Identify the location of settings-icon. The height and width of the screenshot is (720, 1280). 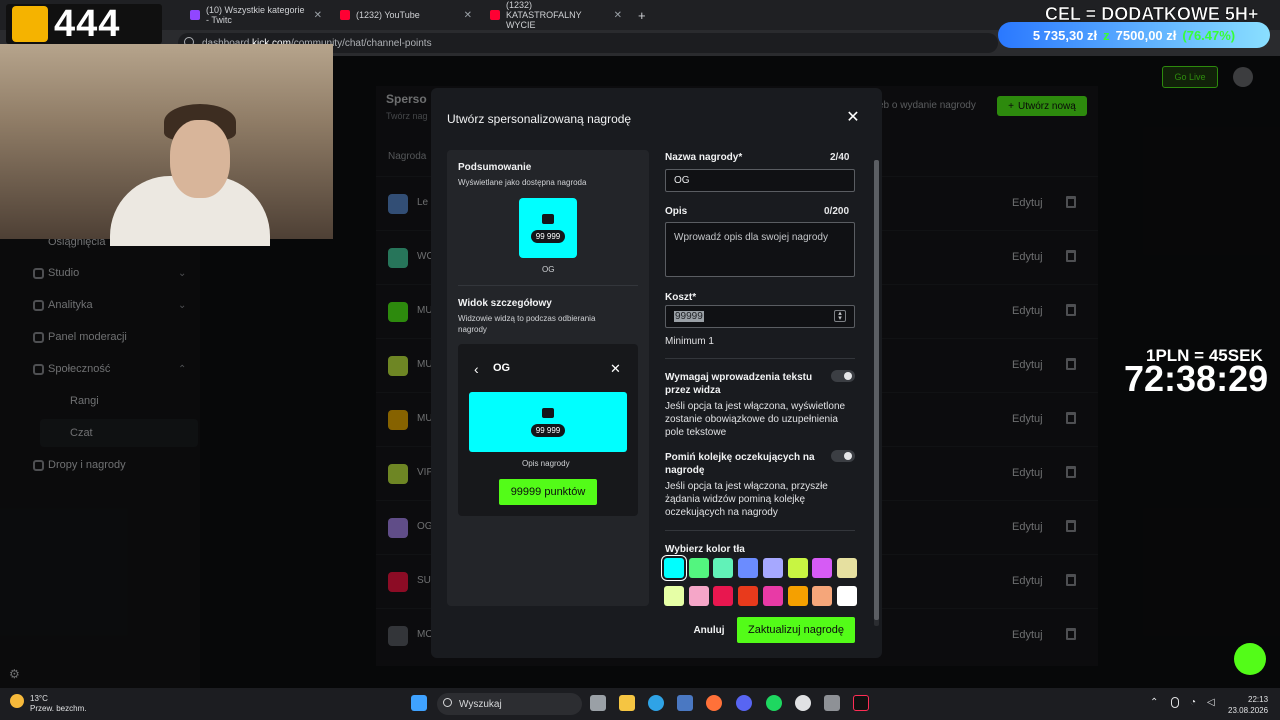
(832, 703).